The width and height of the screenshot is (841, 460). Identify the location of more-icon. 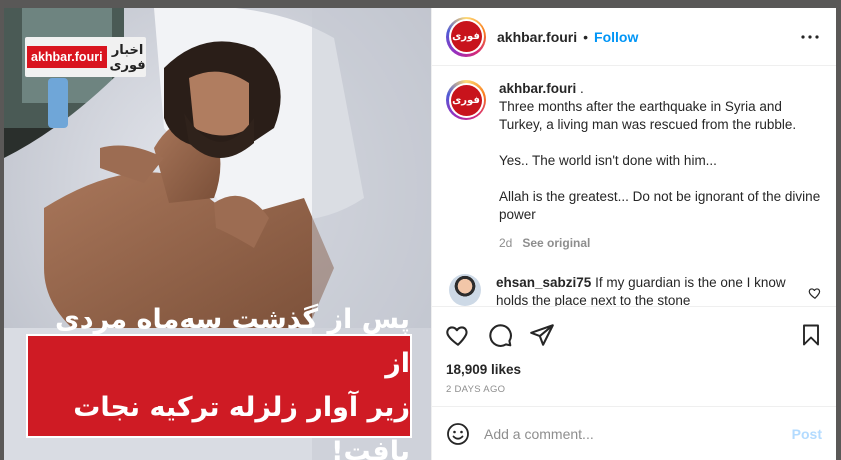
(810, 36).